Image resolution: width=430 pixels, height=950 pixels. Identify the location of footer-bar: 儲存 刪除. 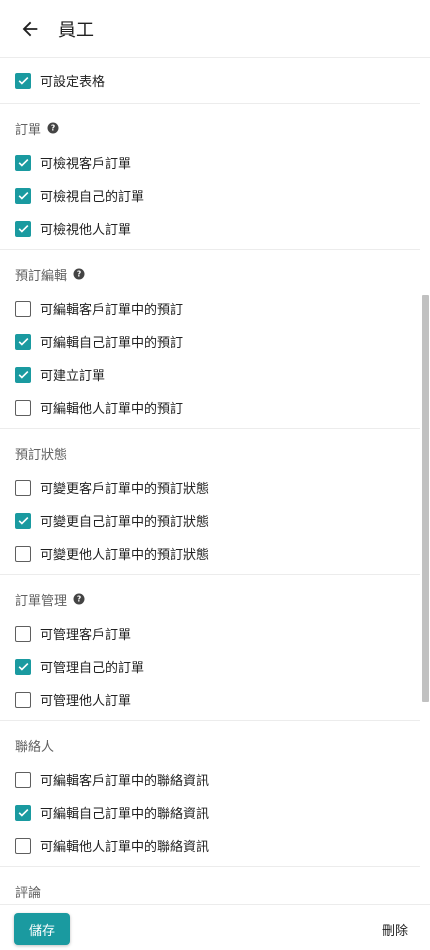
(215, 927).